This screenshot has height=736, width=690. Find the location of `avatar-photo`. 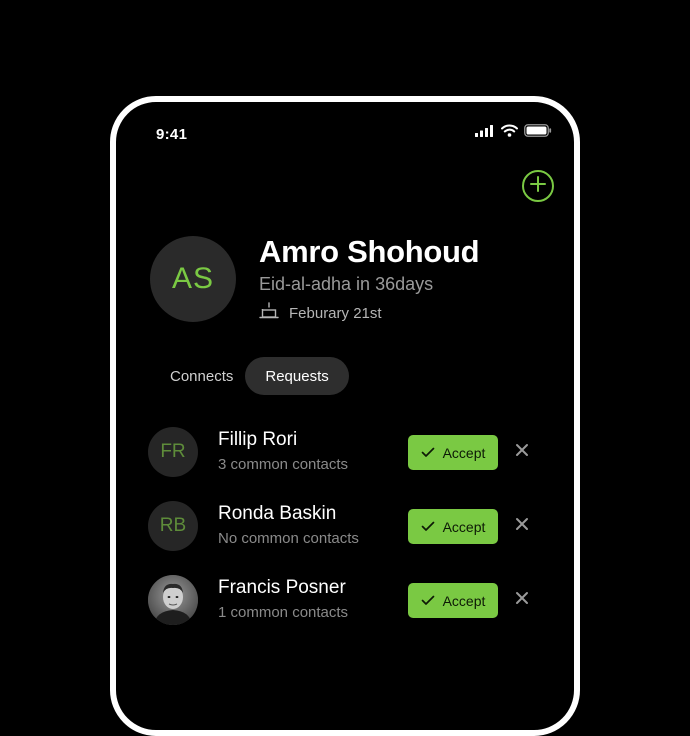

avatar-photo is located at coordinates (173, 600).